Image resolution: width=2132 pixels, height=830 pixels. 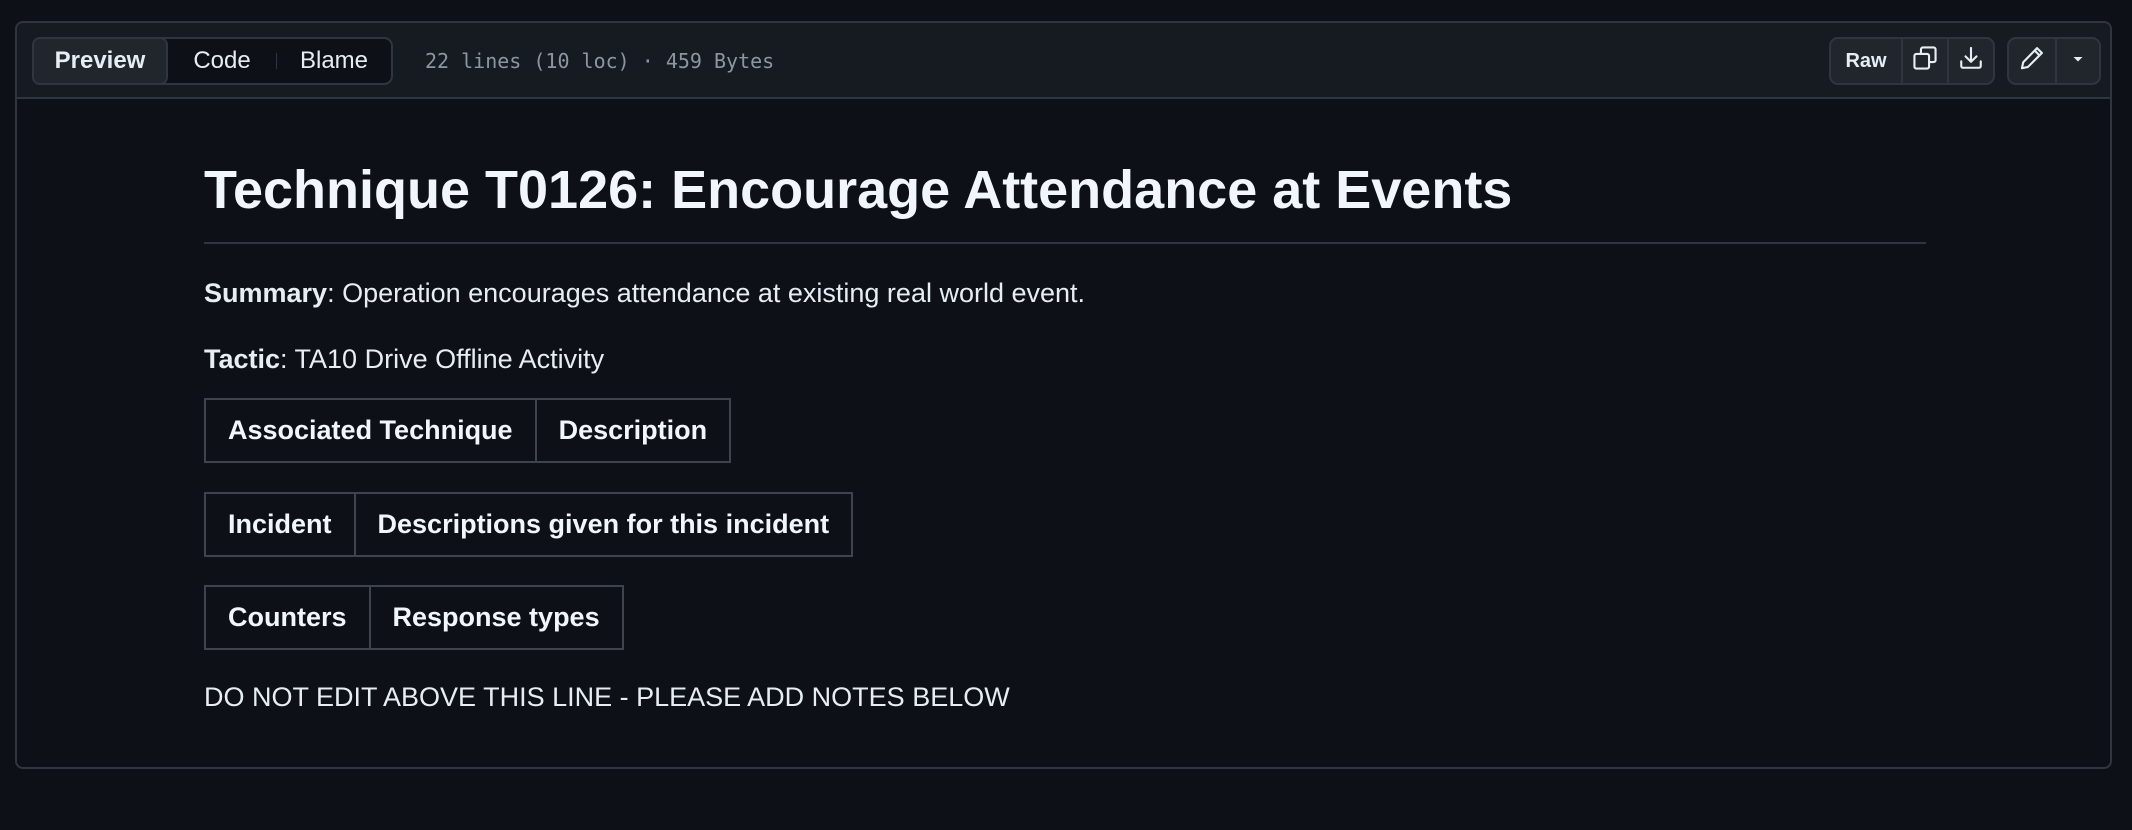 I want to click on edit-button, so click(x=2032, y=61).